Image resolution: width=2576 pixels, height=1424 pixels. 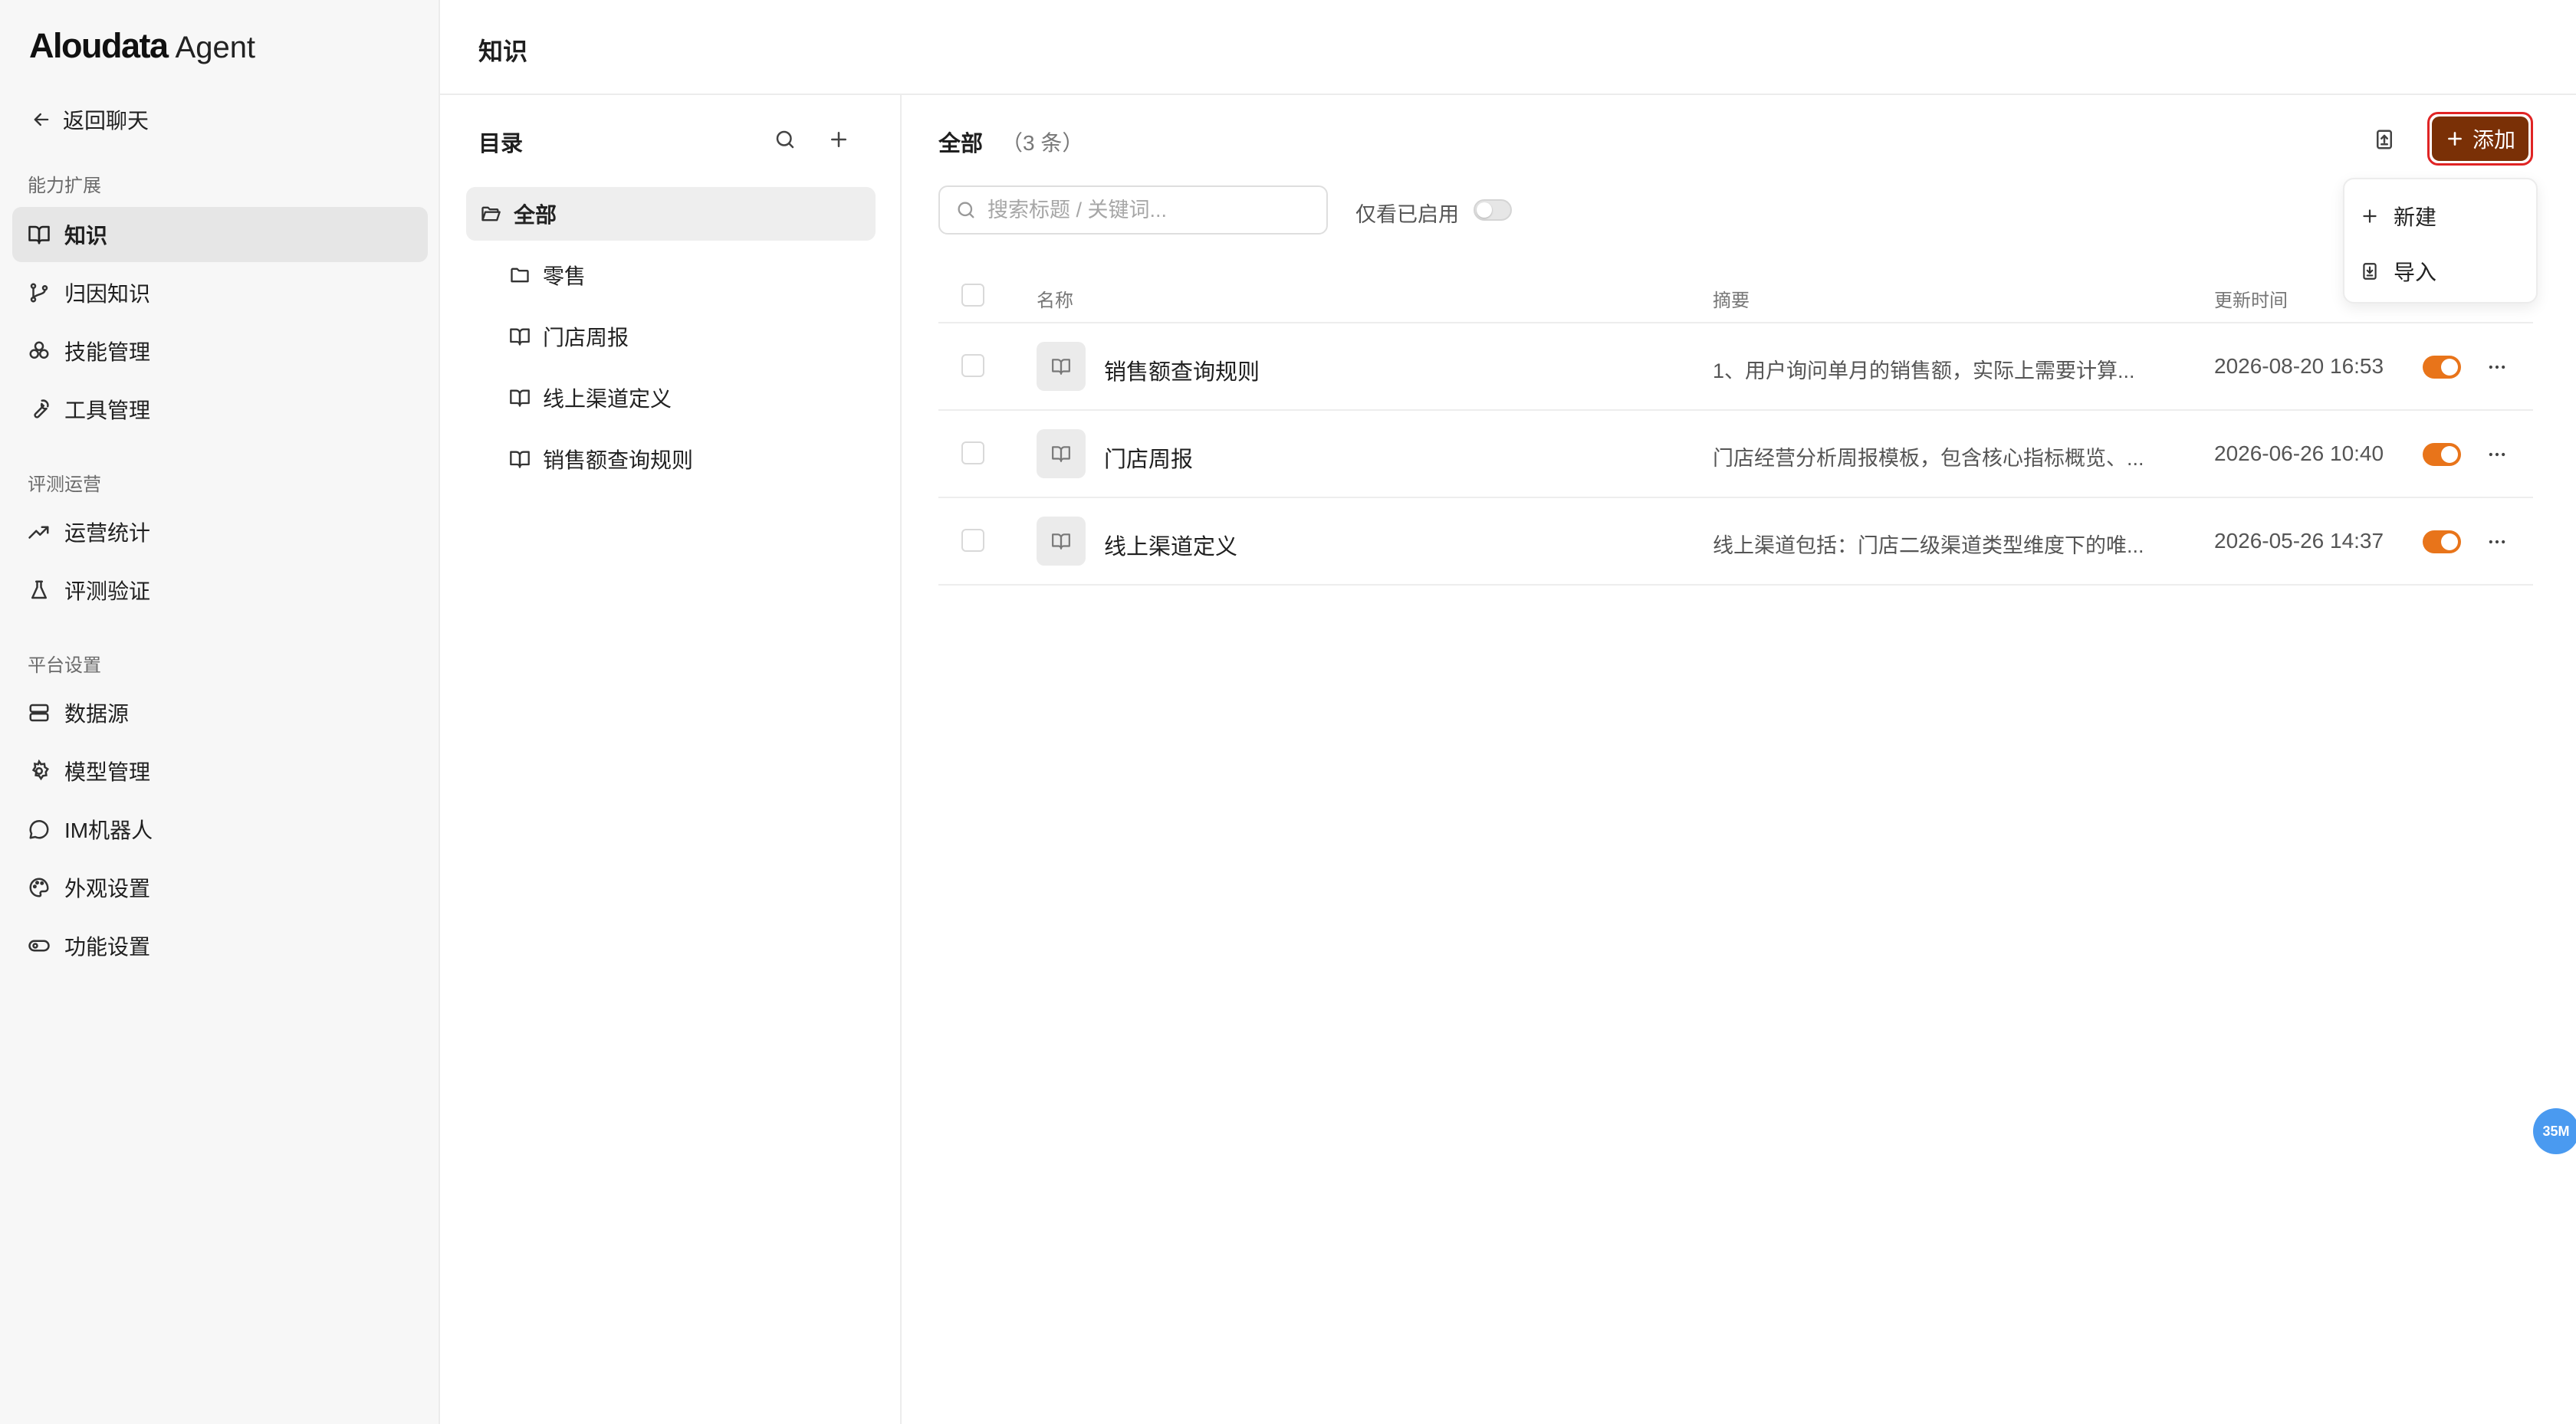 What do you see at coordinates (503, 51) in the screenshot?
I see `page-title: 知识` at bounding box center [503, 51].